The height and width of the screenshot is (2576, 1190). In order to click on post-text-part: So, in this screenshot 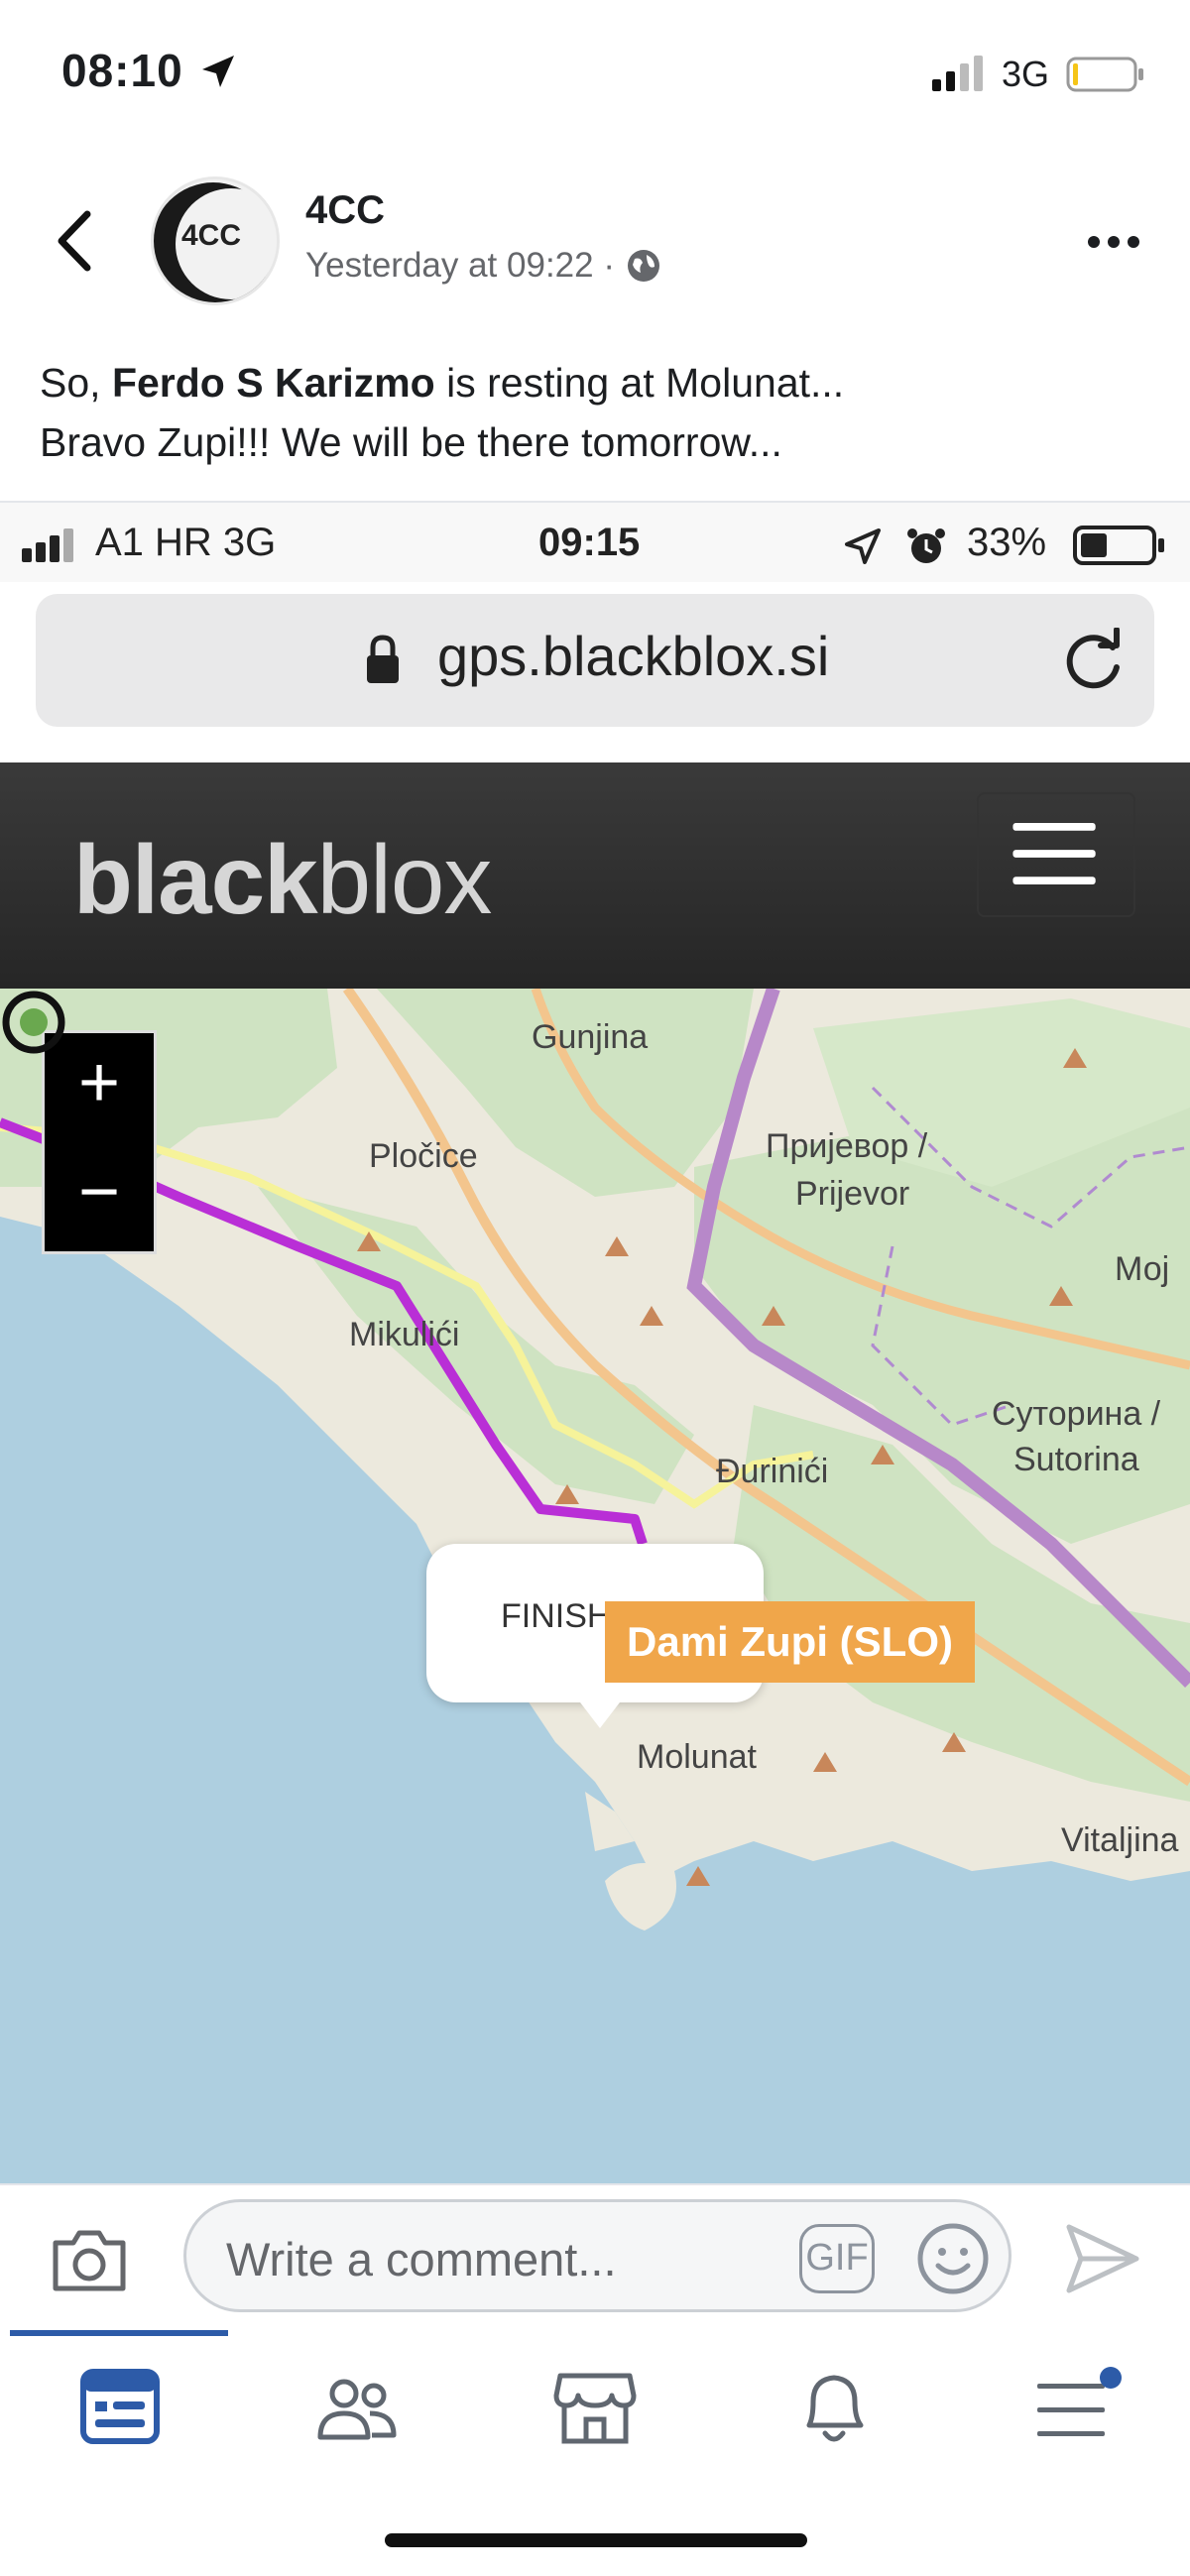, I will do `click(76, 383)`.